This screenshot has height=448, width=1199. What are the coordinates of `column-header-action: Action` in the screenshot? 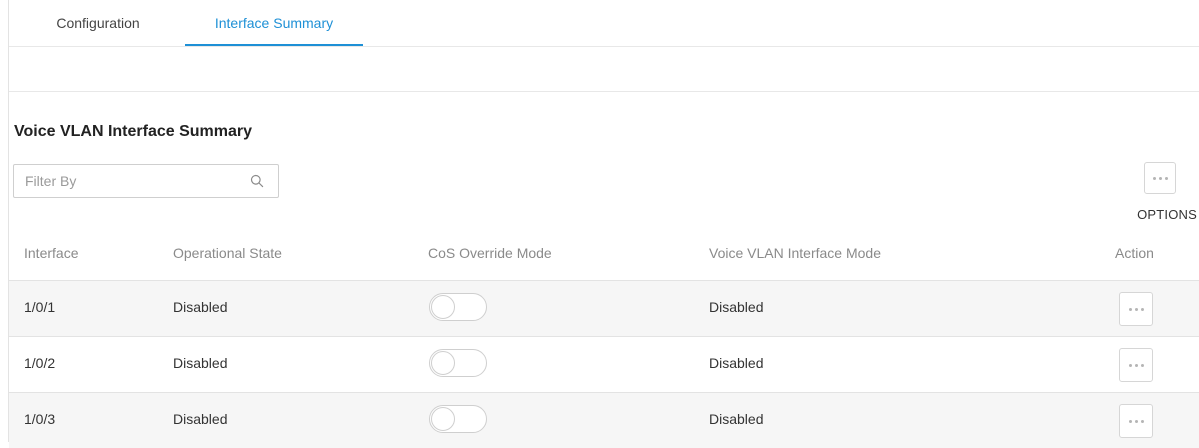 It's located at (1134, 253).